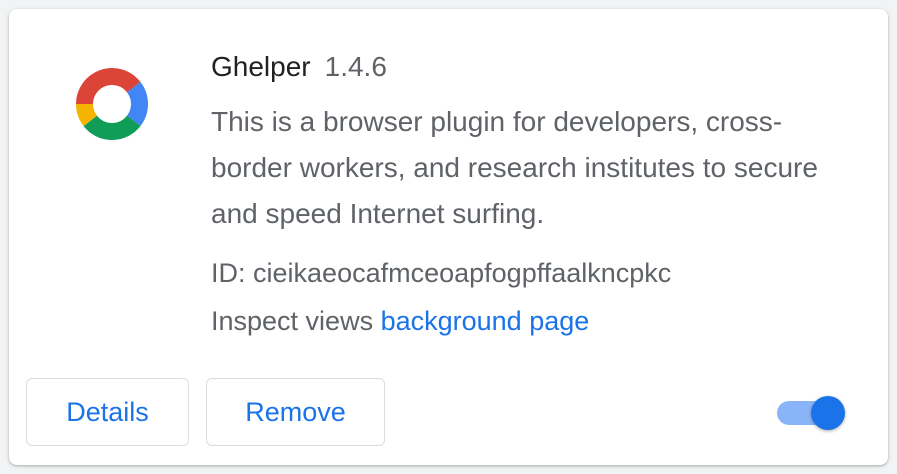  Describe the element at coordinates (107, 412) in the screenshot. I see `details-button: Details` at that location.